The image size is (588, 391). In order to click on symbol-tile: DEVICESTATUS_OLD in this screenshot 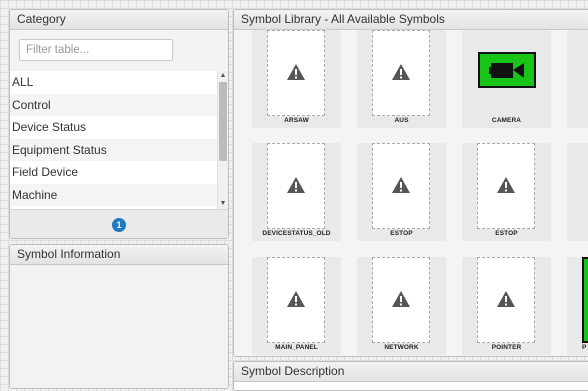, I will do `click(296, 192)`.